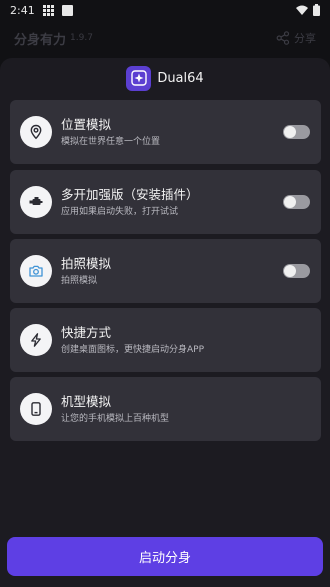 Image resolution: width=330 pixels, height=587 pixels. Describe the element at coordinates (40, 40) in the screenshot. I see `background-title: 分身有力` at that location.